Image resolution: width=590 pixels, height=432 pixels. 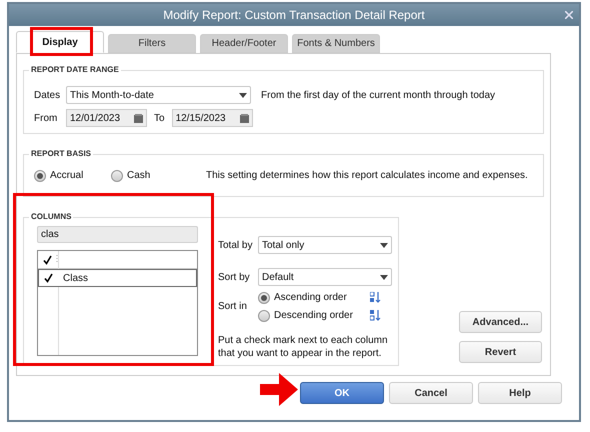 What do you see at coordinates (234, 277) in the screenshot?
I see `field-label: Sort by` at bounding box center [234, 277].